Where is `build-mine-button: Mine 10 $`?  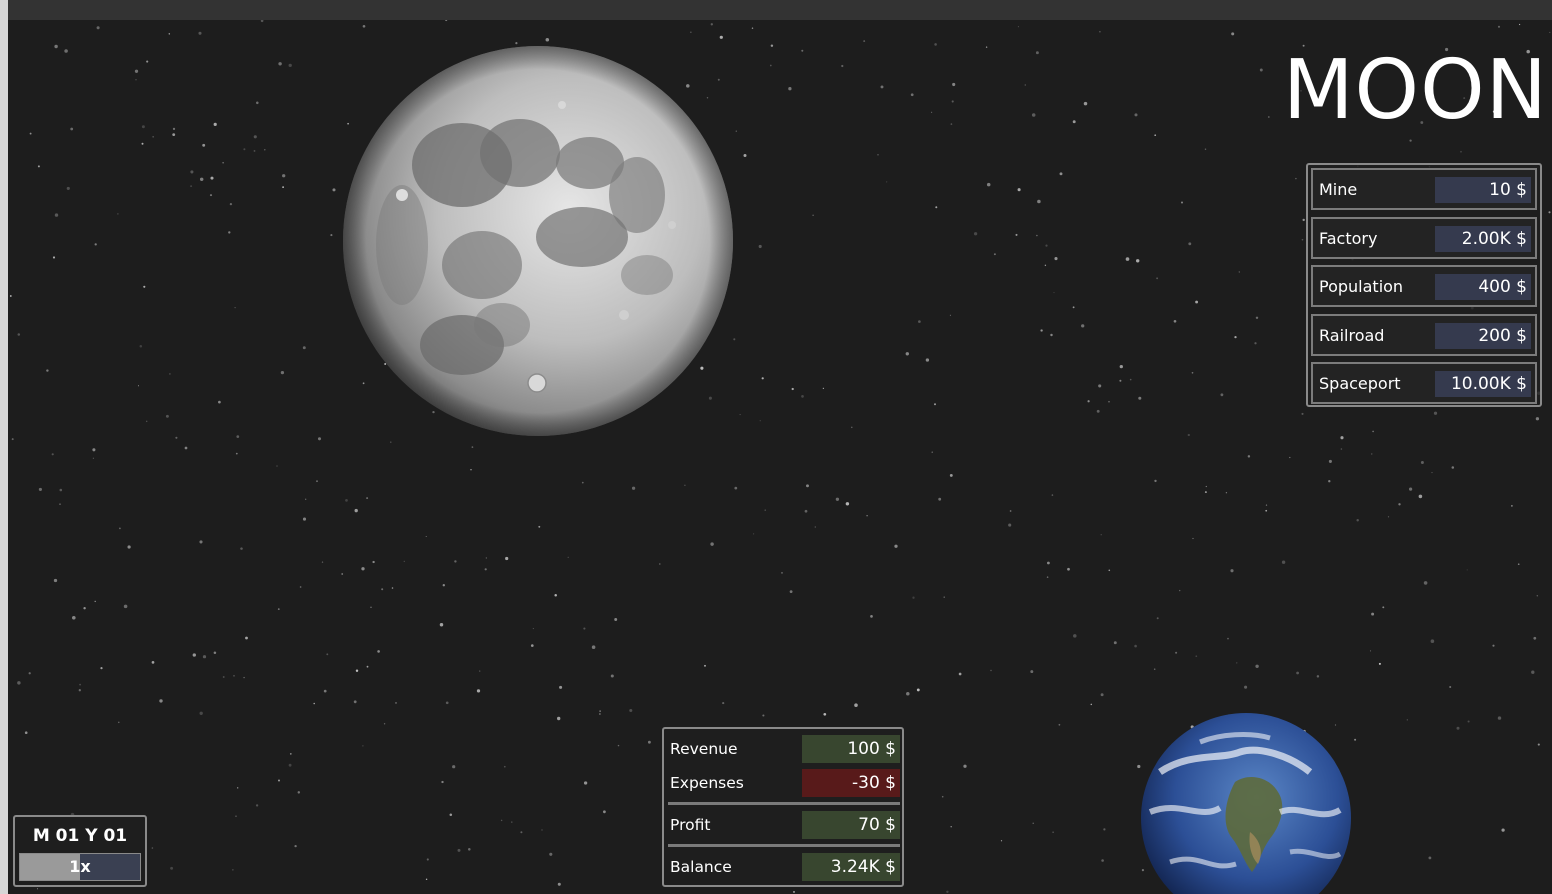 build-mine-button: Mine 10 $ is located at coordinates (1424, 189).